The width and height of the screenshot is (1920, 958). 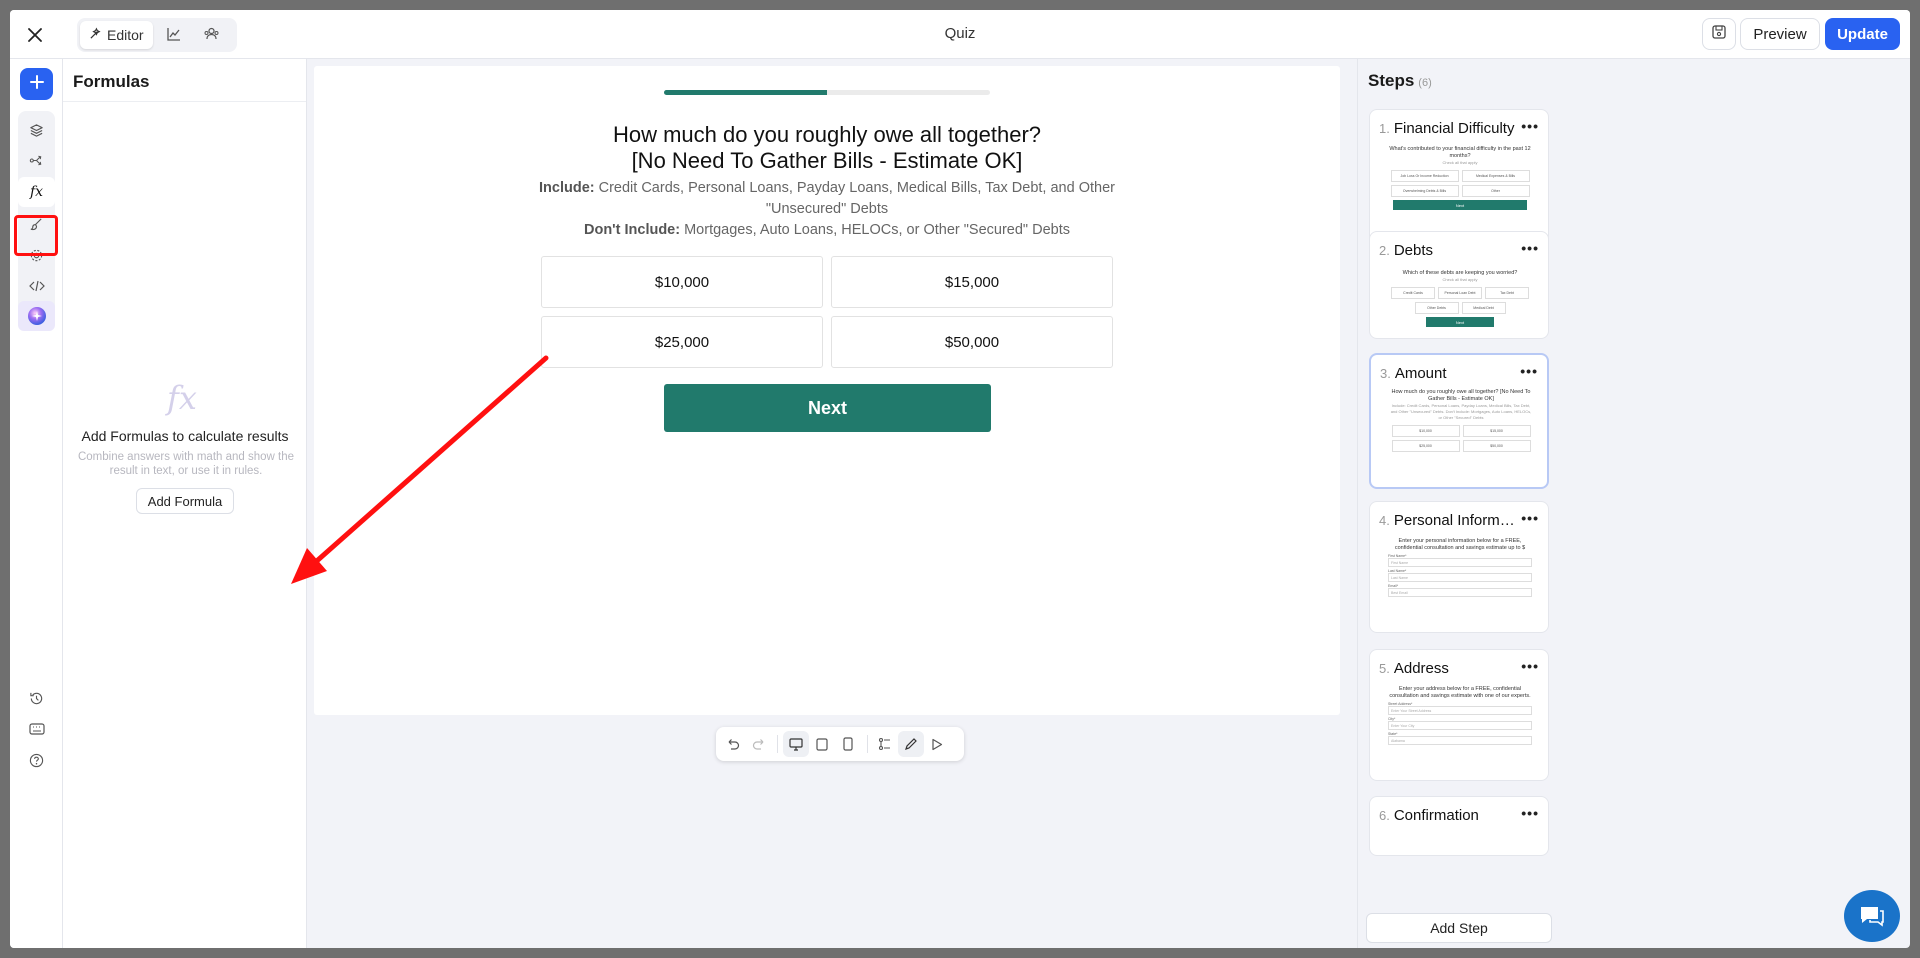 What do you see at coordinates (1780, 34) in the screenshot?
I see `preview-button: Preview` at bounding box center [1780, 34].